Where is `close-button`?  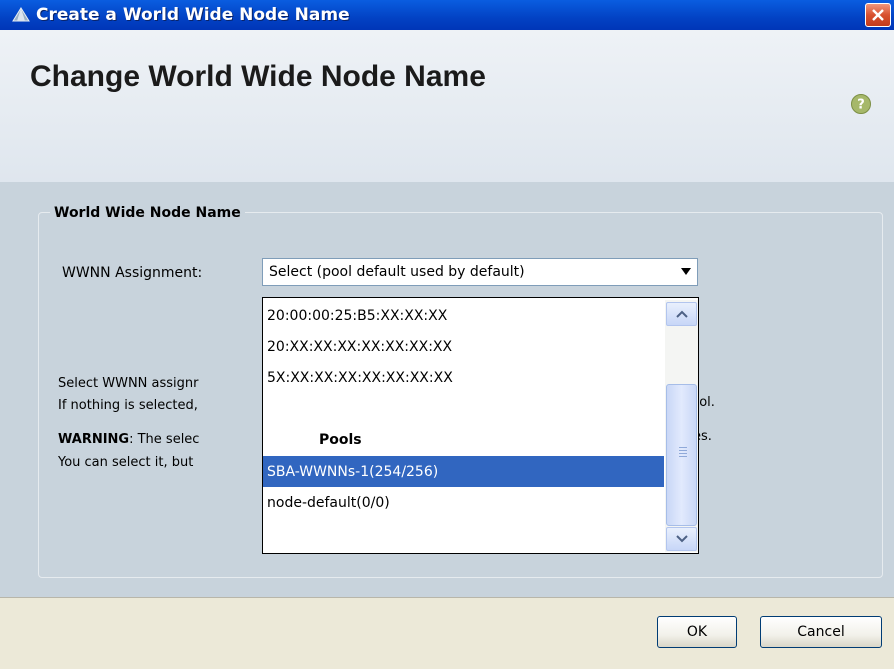
close-button is located at coordinates (878, 15).